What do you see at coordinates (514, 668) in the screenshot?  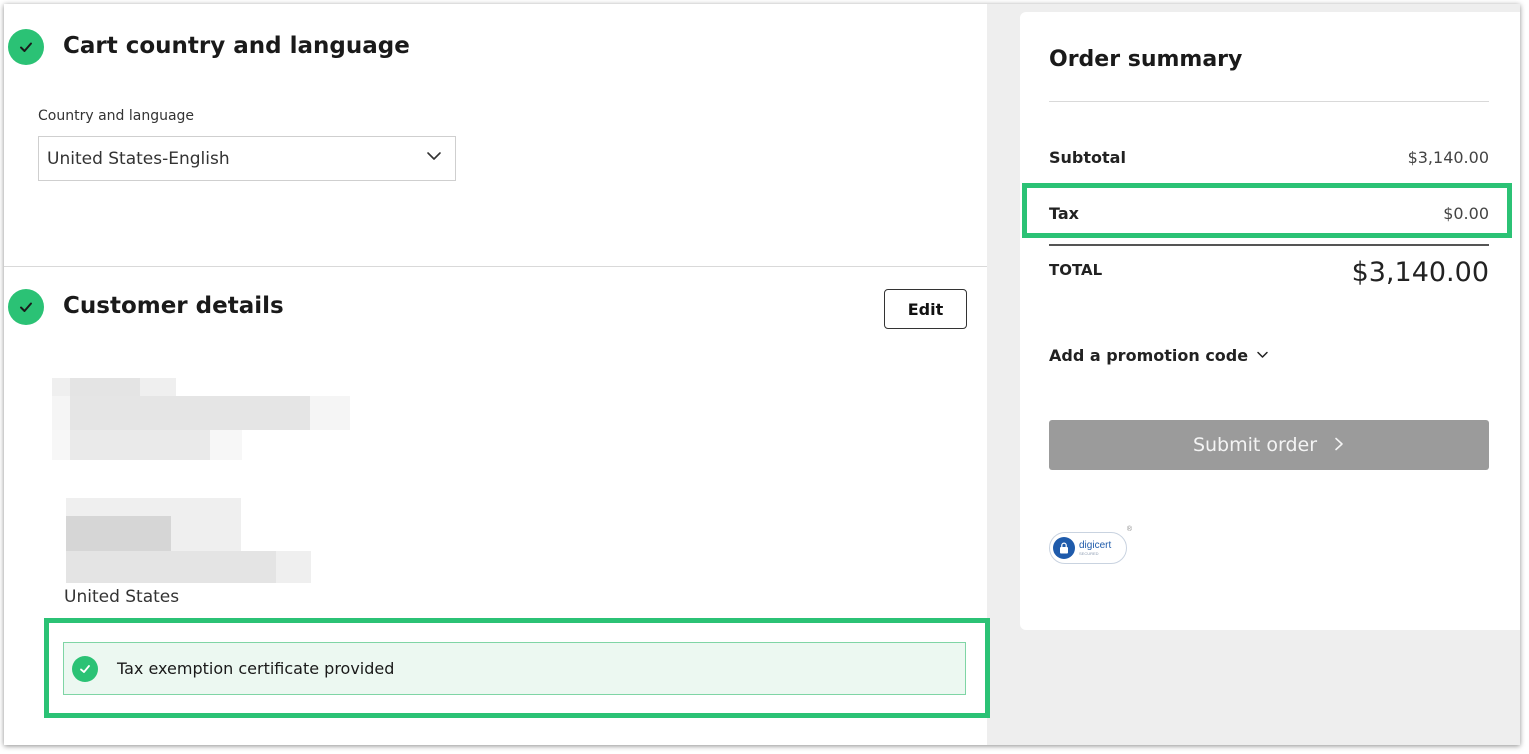 I see `tax-exemption-banner: Tax exemption certificate provided` at bounding box center [514, 668].